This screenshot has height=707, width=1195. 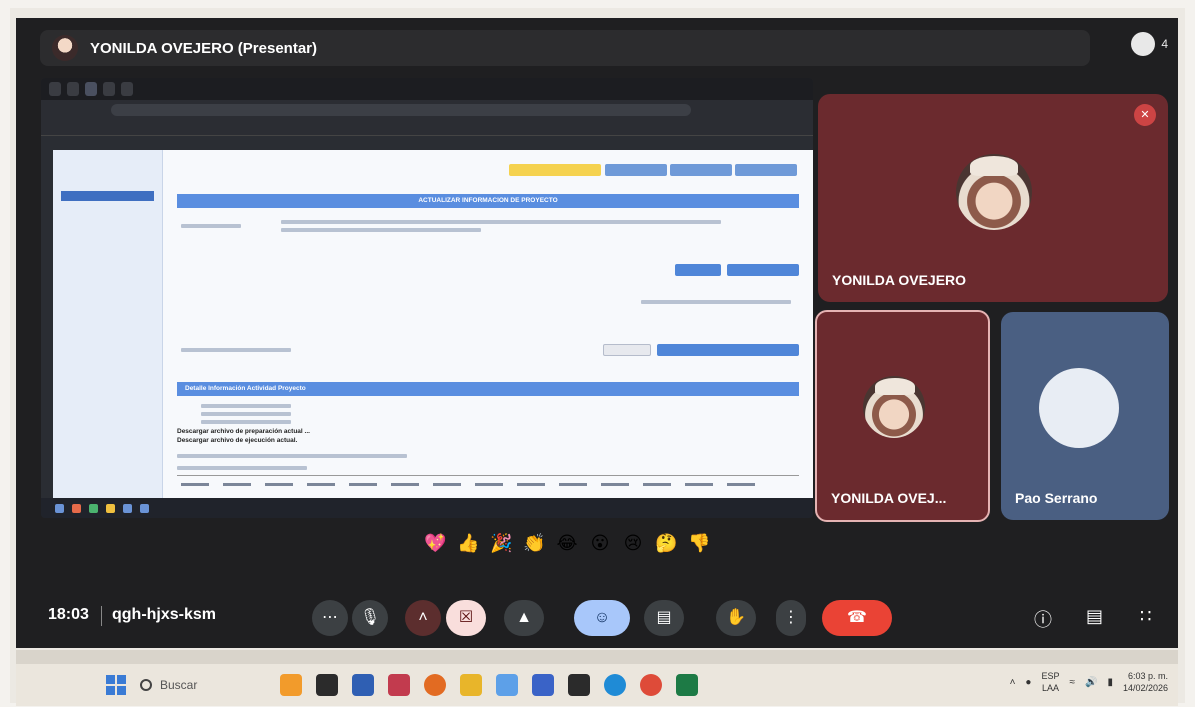 What do you see at coordinates (401, 110) in the screenshot?
I see `browser-url` at bounding box center [401, 110].